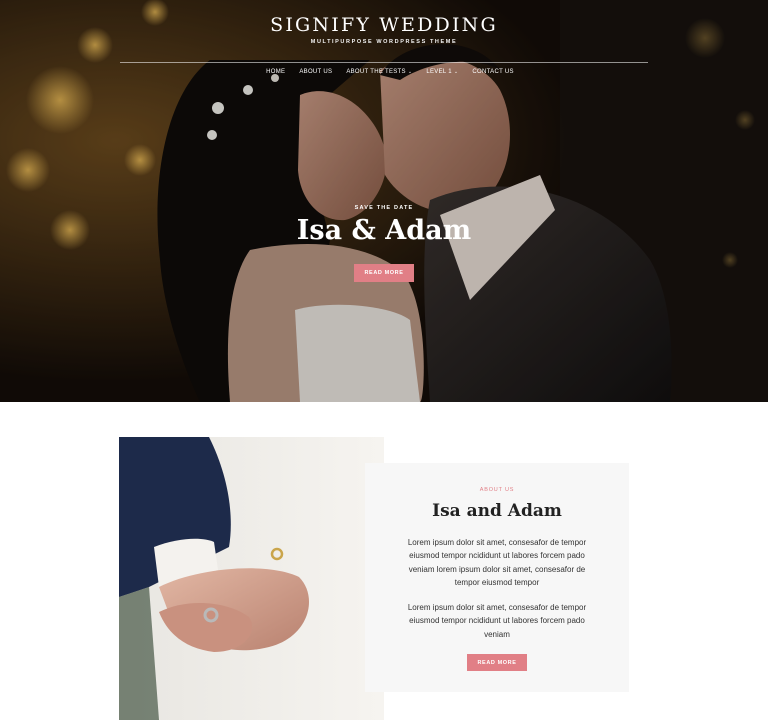  I want to click on hands-rings-image, so click(251, 578).